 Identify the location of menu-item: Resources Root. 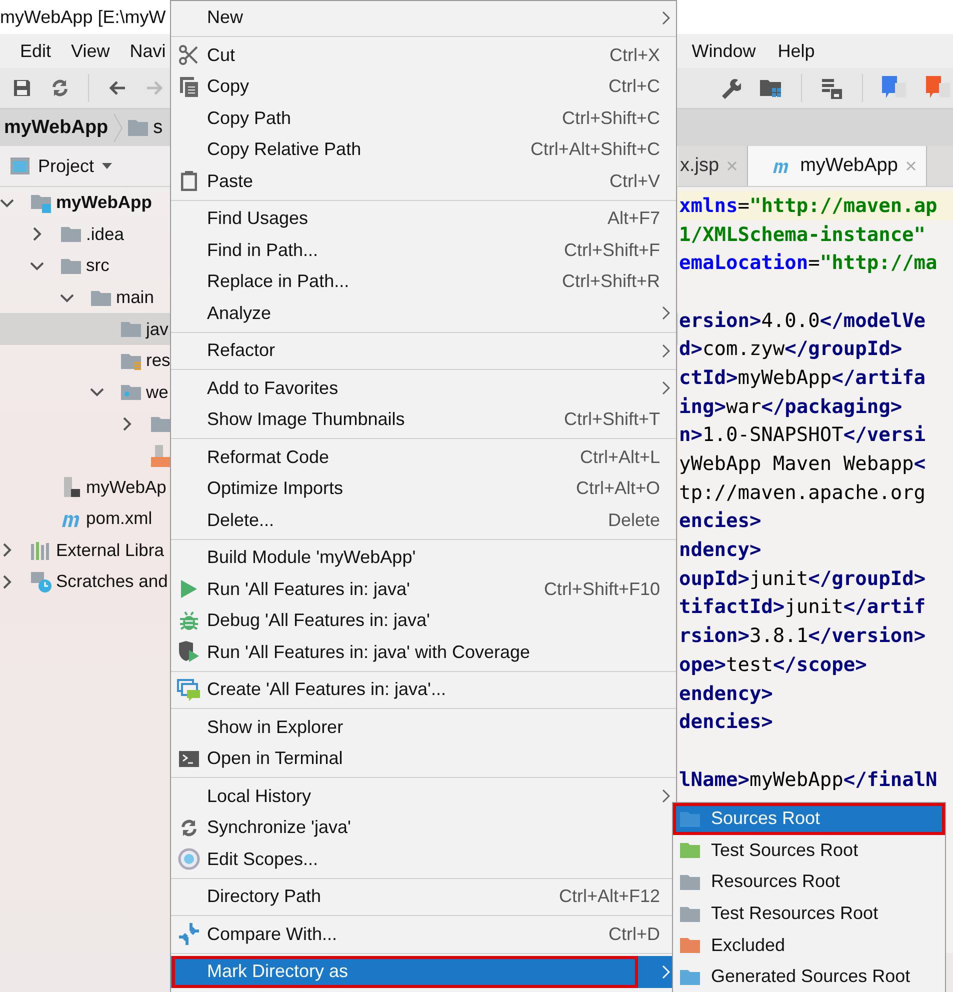
(809, 882).